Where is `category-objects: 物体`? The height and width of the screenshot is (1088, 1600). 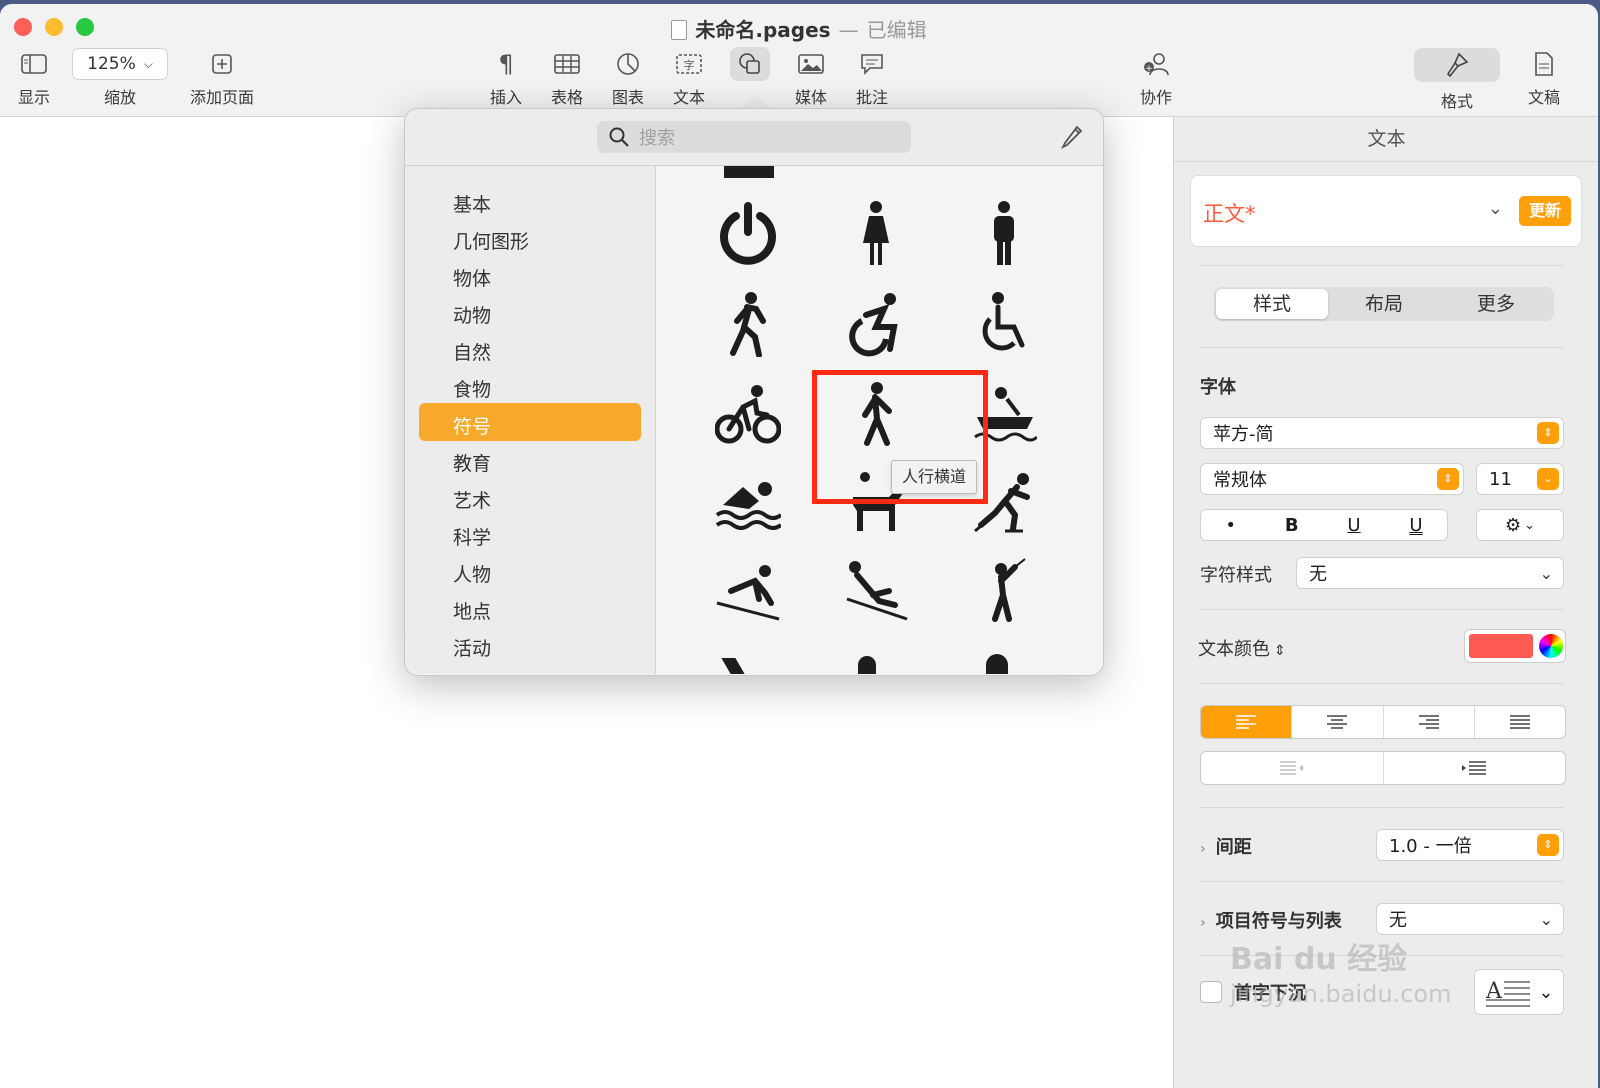
category-objects: 物体 is located at coordinates (472, 277).